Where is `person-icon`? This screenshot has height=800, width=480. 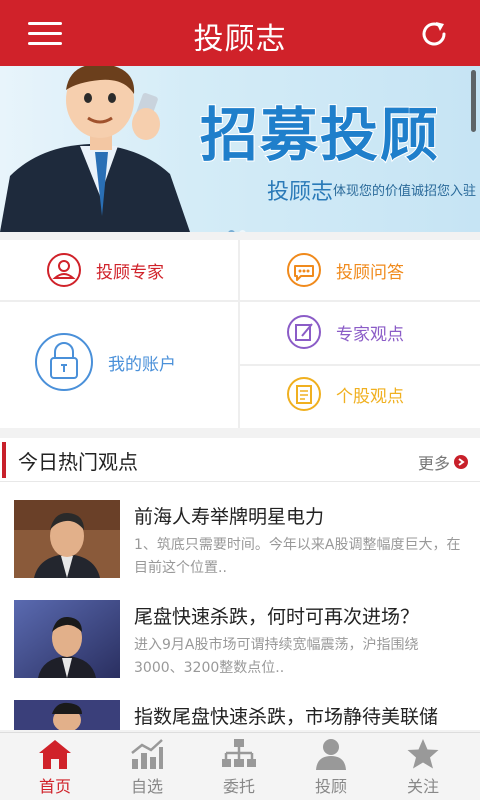 person-icon is located at coordinates (331, 754).